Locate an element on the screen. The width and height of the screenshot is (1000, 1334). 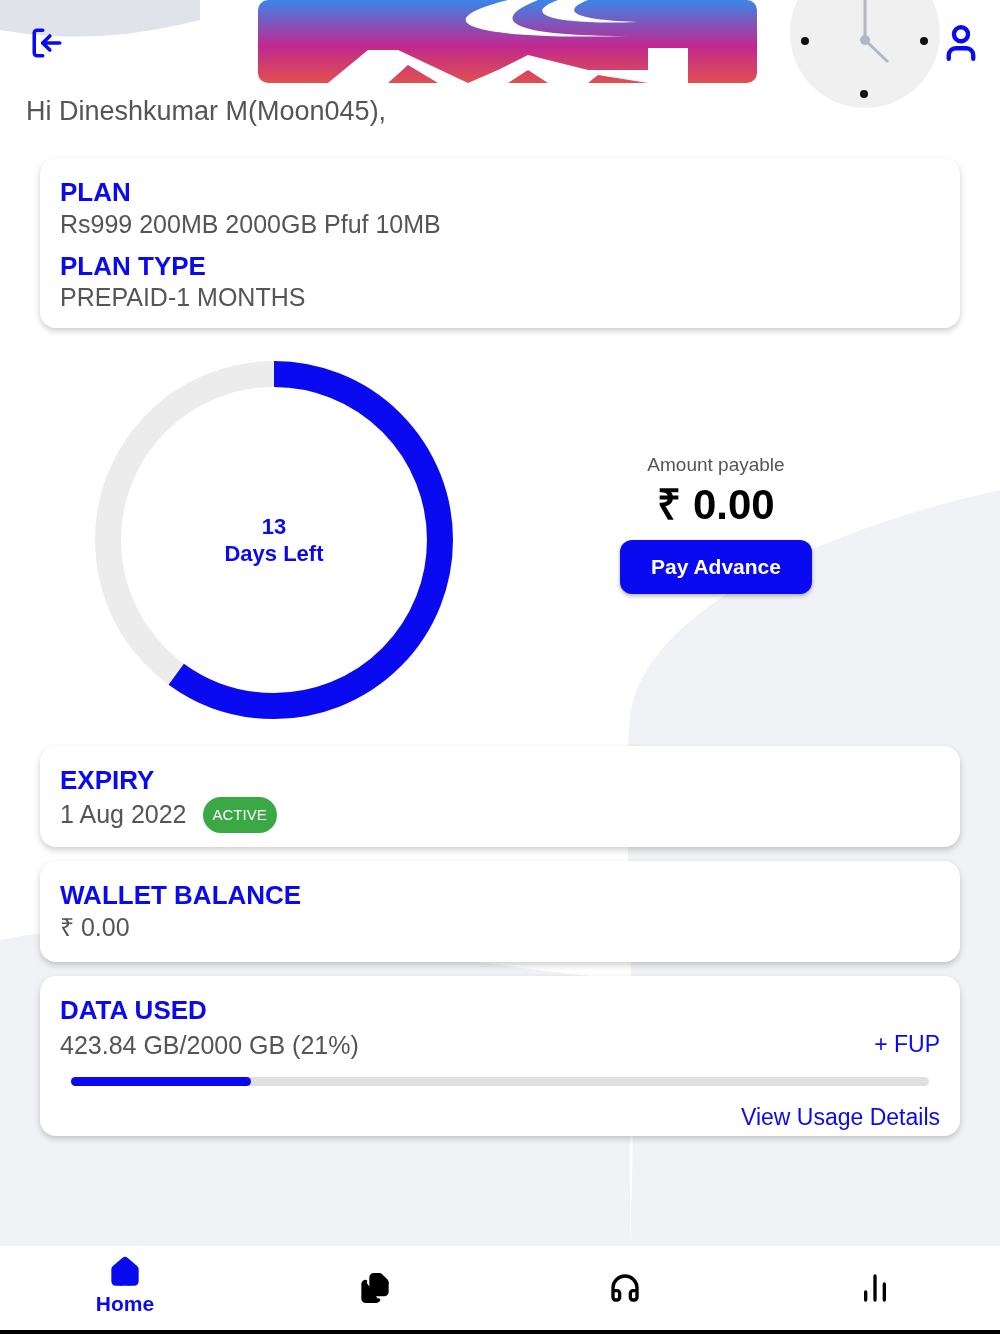
card-value: 423.84 GB/2000 GB (21%) is located at coordinates (209, 1045).